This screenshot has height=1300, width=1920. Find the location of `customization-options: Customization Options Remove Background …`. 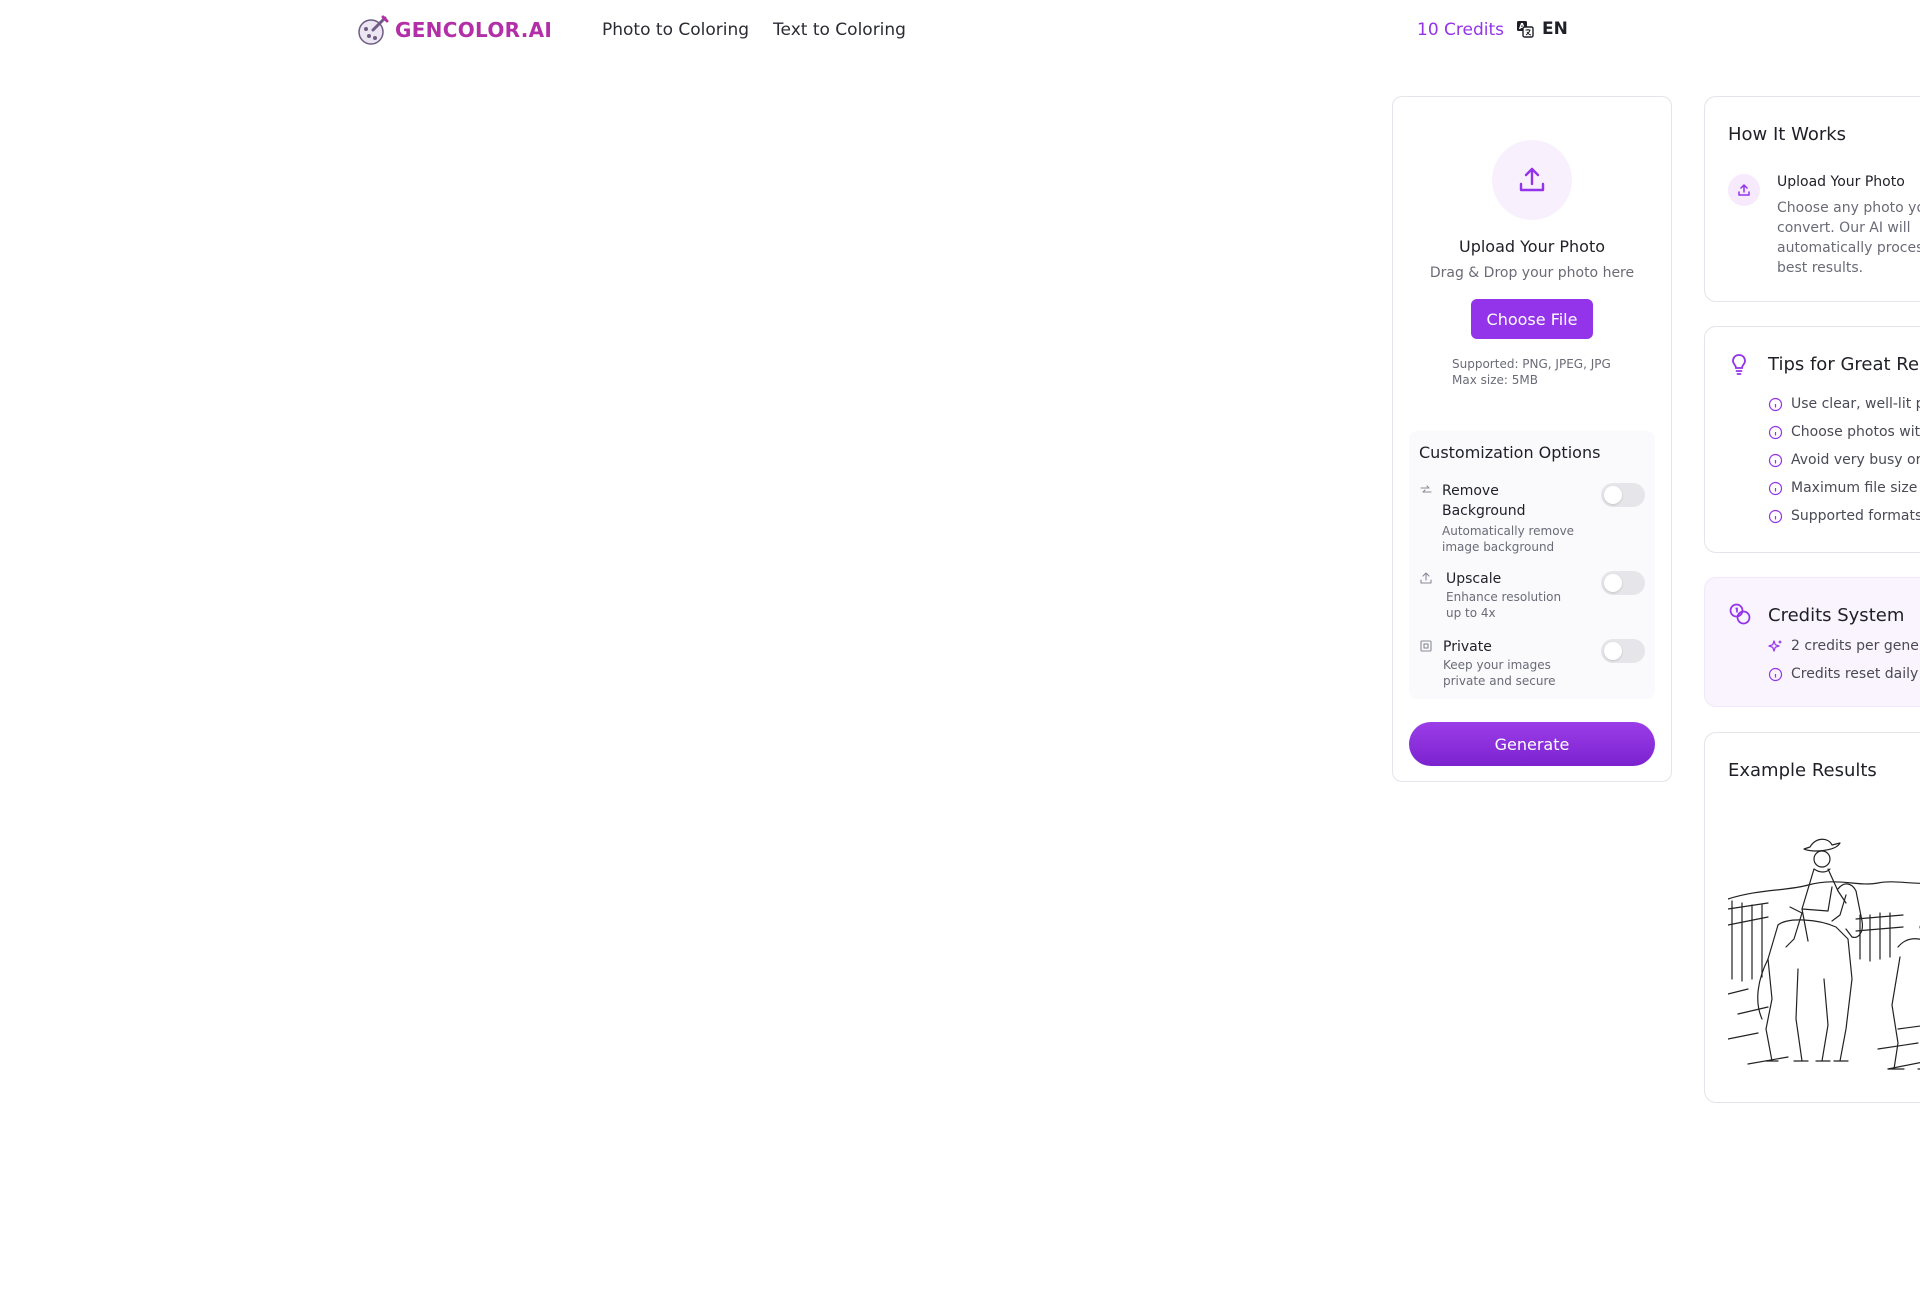

customization-options: Customization Options Remove Background … is located at coordinates (1532, 565).